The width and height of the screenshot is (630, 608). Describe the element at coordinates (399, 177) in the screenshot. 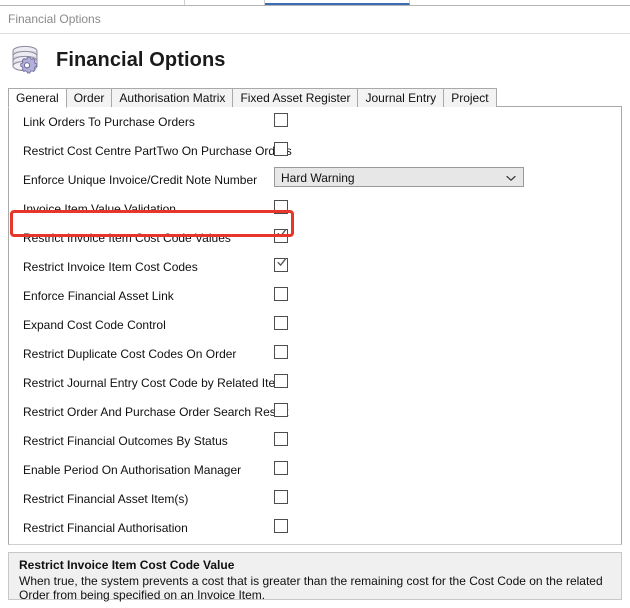

I see `option-dropdown: Hard Warning` at that location.